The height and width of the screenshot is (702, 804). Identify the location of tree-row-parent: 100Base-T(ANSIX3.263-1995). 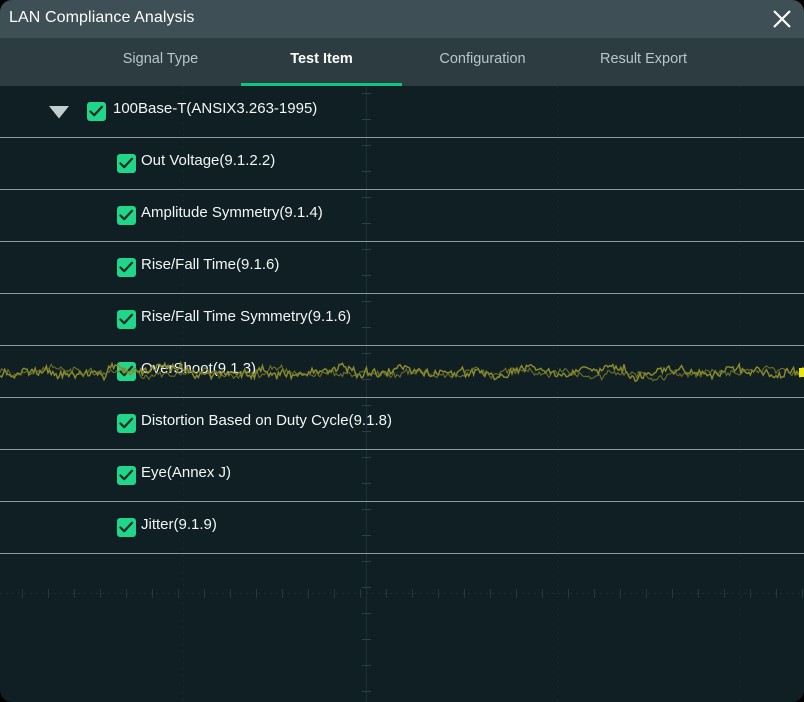
(402, 112).